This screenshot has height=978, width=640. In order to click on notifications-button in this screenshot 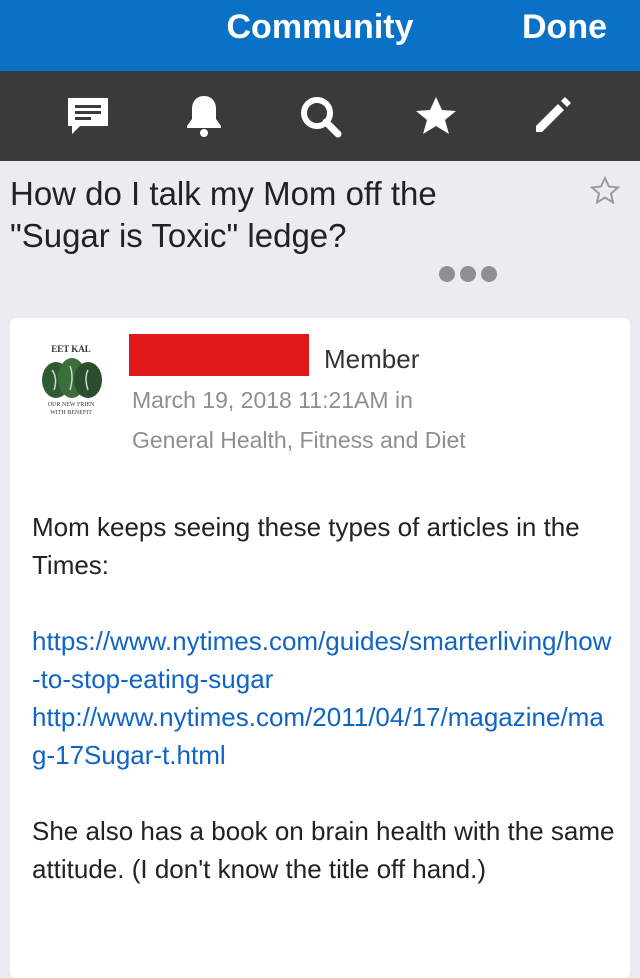, I will do `click(204, 116)`.